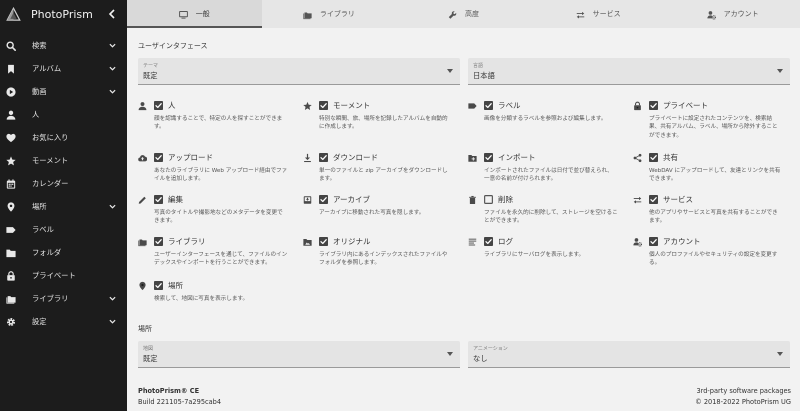  I want to click on star-icon, so click(11, 160).